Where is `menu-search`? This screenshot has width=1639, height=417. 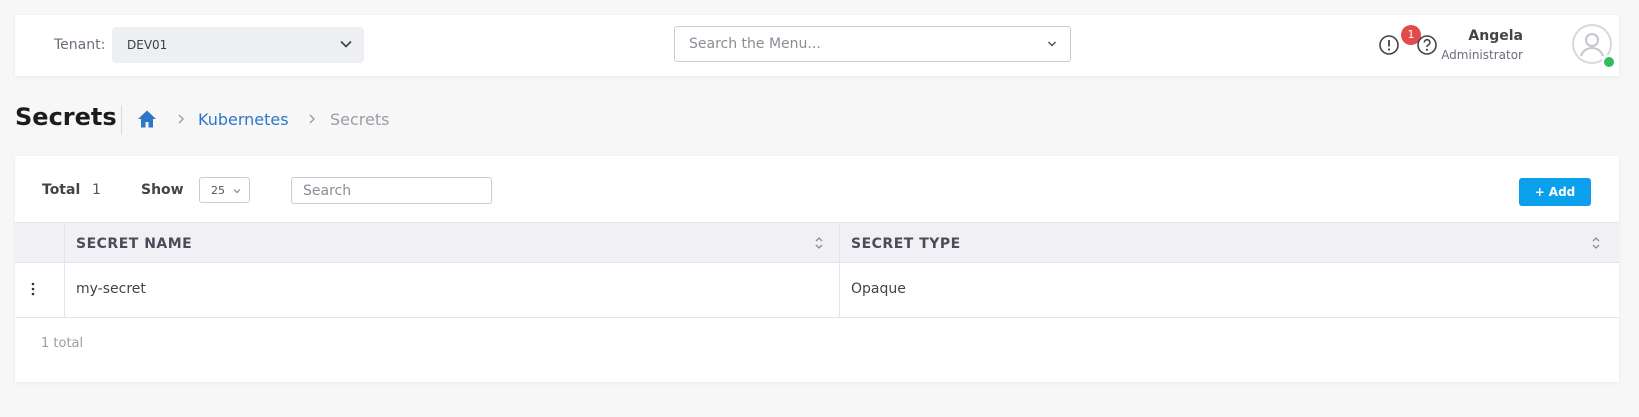
menu-search is located at coordinates (872, 44).